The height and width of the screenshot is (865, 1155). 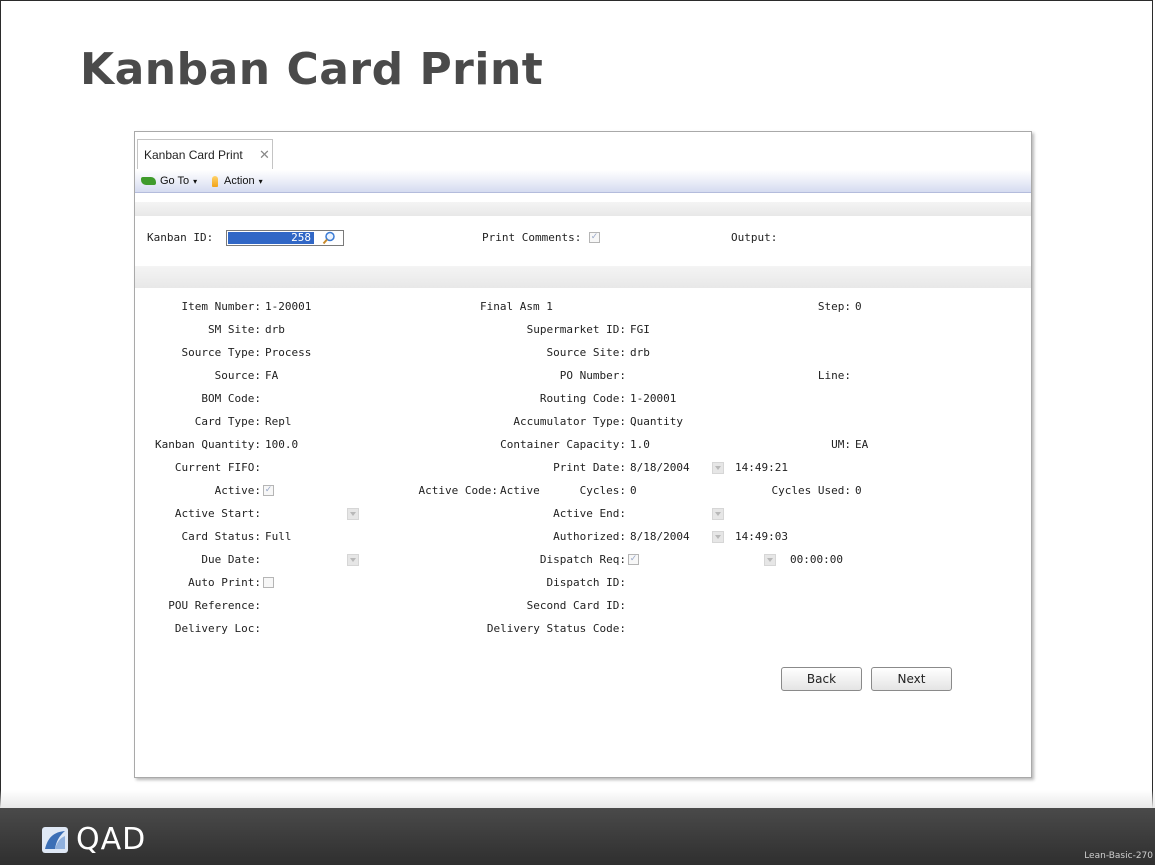 I want to click on active-code-value: Active, so click(x=520, y=490).